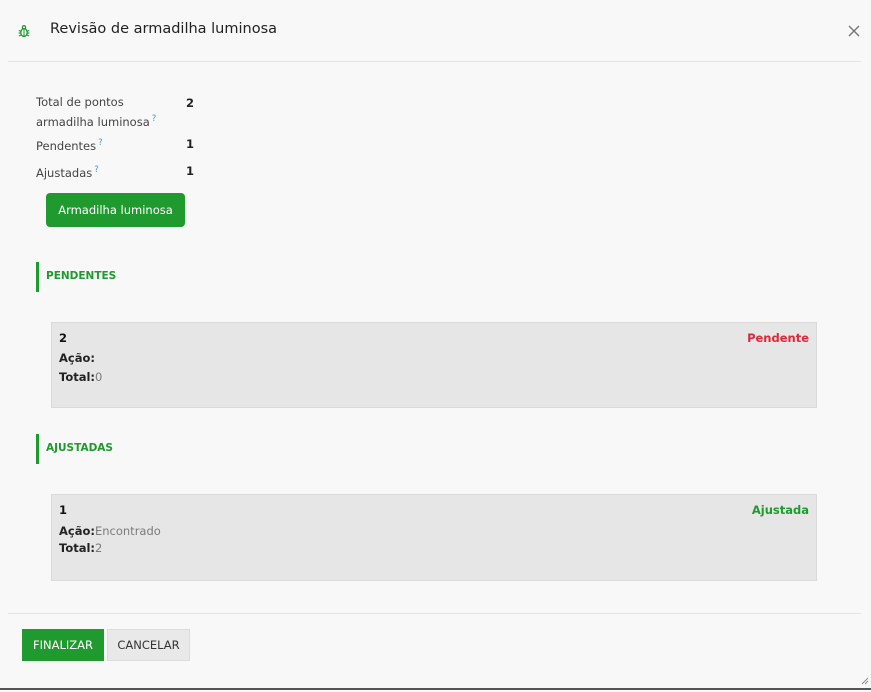 The image size is (871, 692). Describe the element at coordinates (435, 31) in the screenshot. I see `modal-header: Revisão de armadilha luminosa` at that location.